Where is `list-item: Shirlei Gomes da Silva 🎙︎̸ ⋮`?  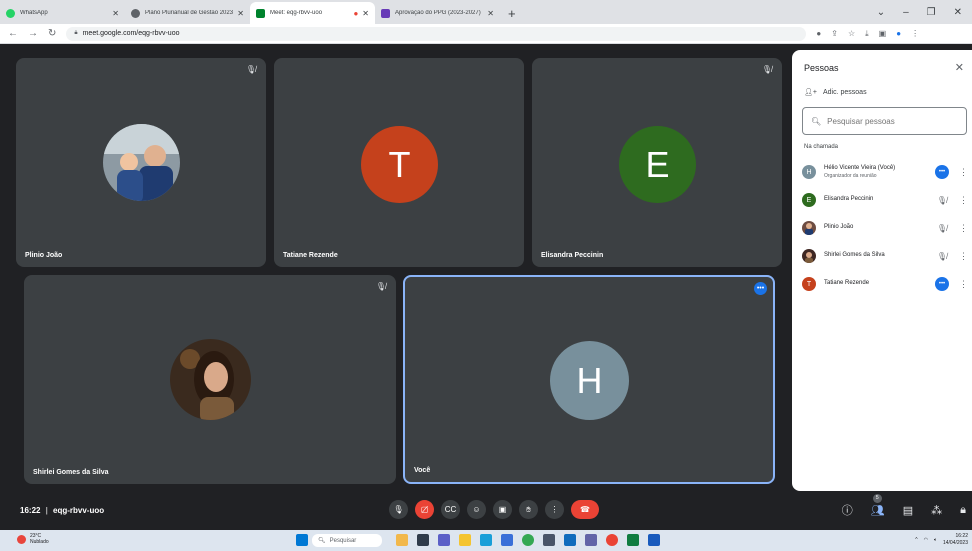 list-item: Shirlei Gomes da Silva 🎙︎̸ ⋮ is located at coordinates (885, 256).